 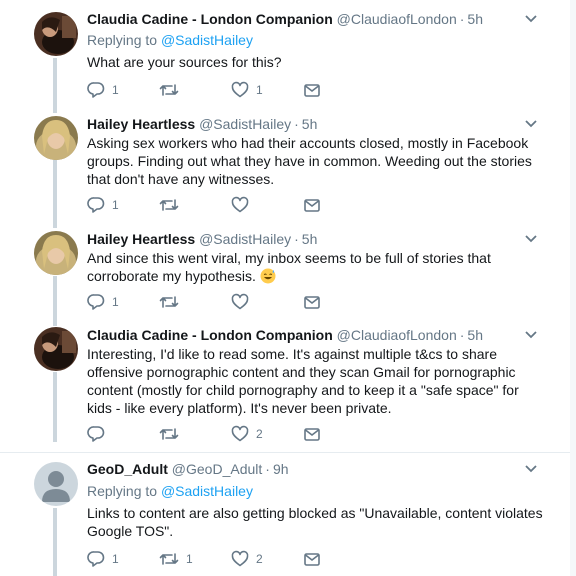 What do you see at coordinates (217, 469) in the screenshot?
I see `user-handle: @GeoD_Adult` at bounding box center [217, 469].